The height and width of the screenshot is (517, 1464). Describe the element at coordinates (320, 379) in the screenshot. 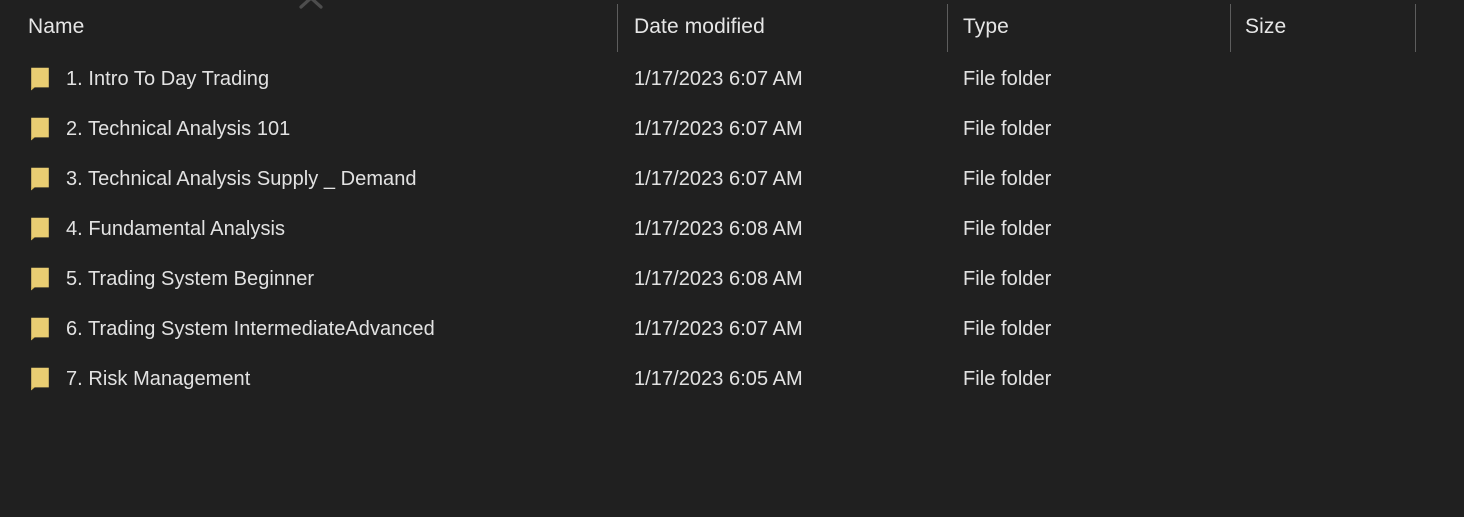

I see `file-name-cell: 7. Risk Management` at that location.